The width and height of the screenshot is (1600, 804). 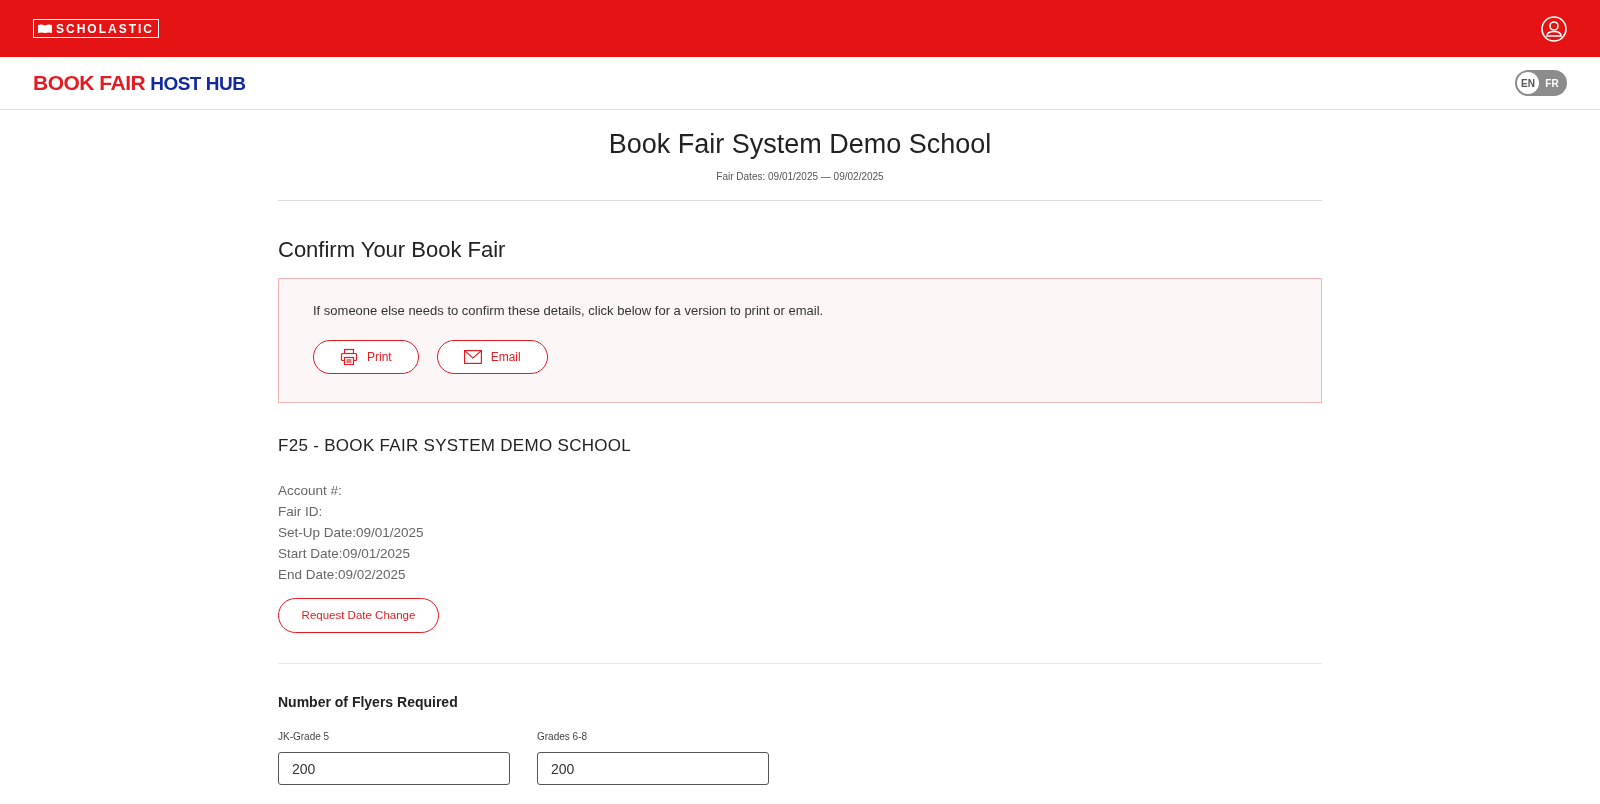 I want to click on app-logo: BOOK FAIR HOST HUB, so click(x=139, y=83).